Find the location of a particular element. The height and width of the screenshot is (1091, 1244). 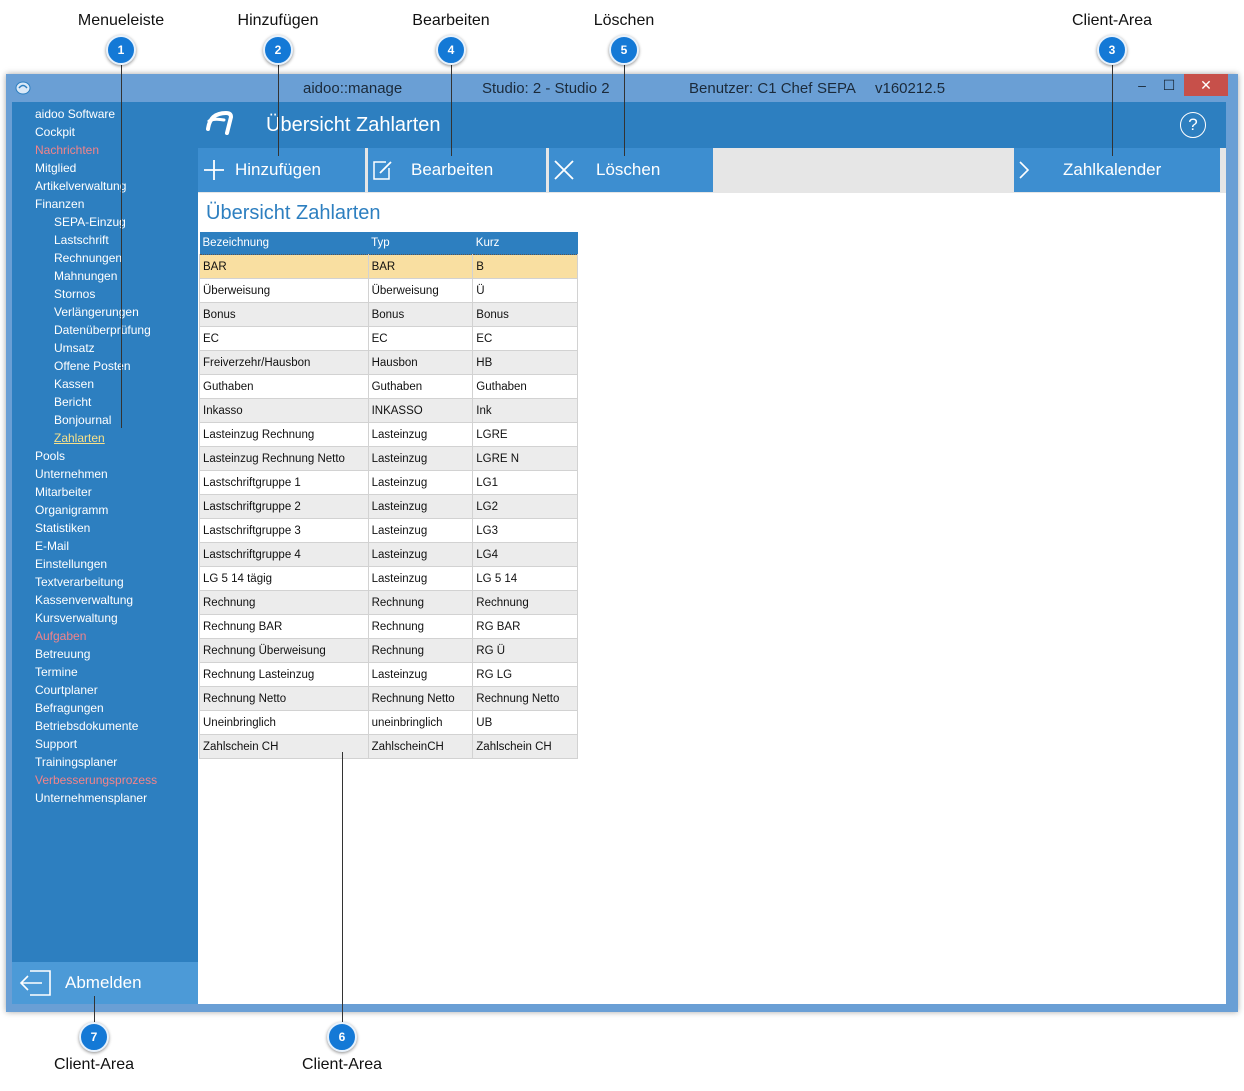

table-row: Rechnung BAR Rechnung RG BAR is located at coordinates (388, 626).